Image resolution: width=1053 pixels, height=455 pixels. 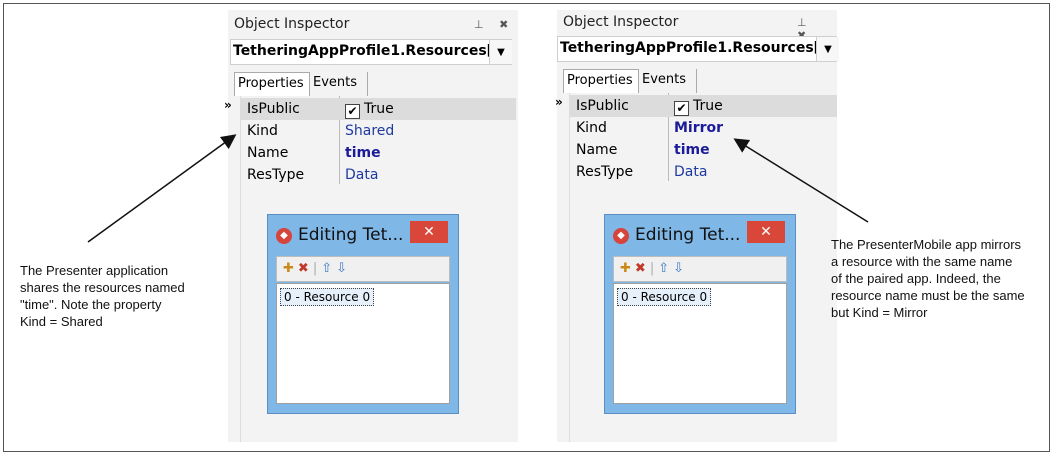 What do you see at coordinates (698, 128) in the screenshot?
I see `property-value: Mirror` at bounding box center [698, 128].